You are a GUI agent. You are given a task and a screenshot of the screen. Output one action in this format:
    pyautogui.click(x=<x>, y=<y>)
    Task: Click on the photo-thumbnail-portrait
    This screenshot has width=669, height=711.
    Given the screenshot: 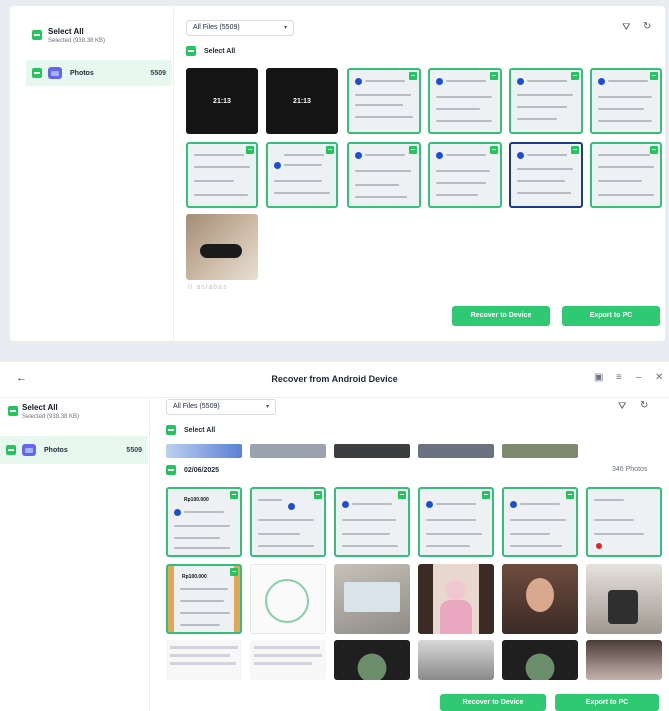 What is the action you would take?
    pyautogui.click(x=456, y=599)
    